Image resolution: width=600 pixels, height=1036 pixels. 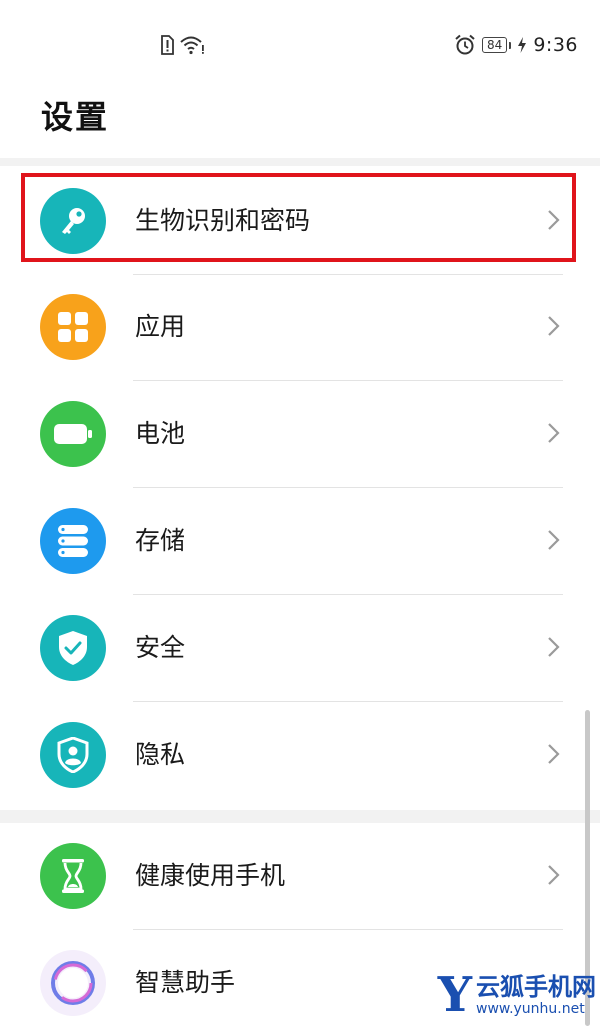 What do you see at coordinates (300, 876) in the screenshot?
I see `settings-item-digital-balance: 健康使用手机` at bounding box center [300, 876].